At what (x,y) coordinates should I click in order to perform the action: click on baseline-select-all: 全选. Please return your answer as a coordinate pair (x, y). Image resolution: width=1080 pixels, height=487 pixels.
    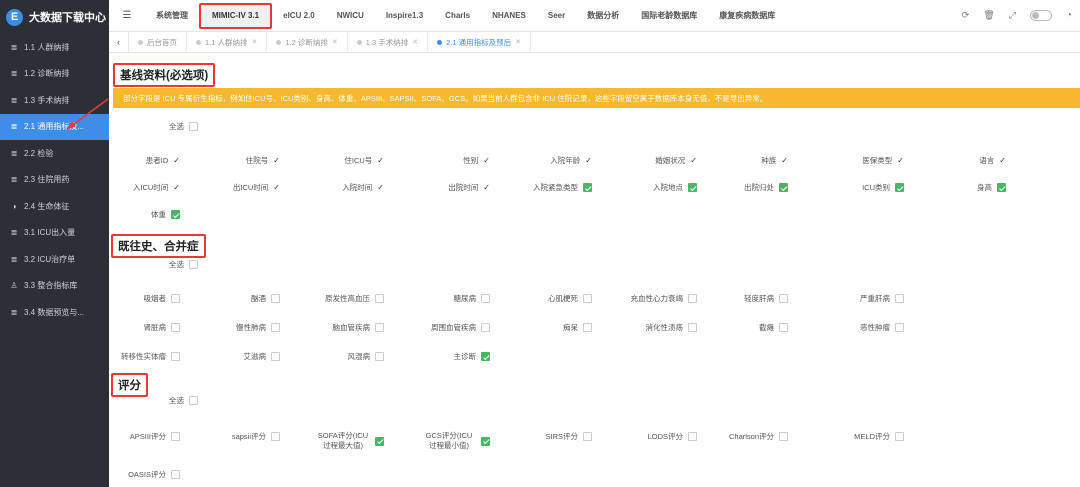
    Looking at the image, I should click on (183, 126).